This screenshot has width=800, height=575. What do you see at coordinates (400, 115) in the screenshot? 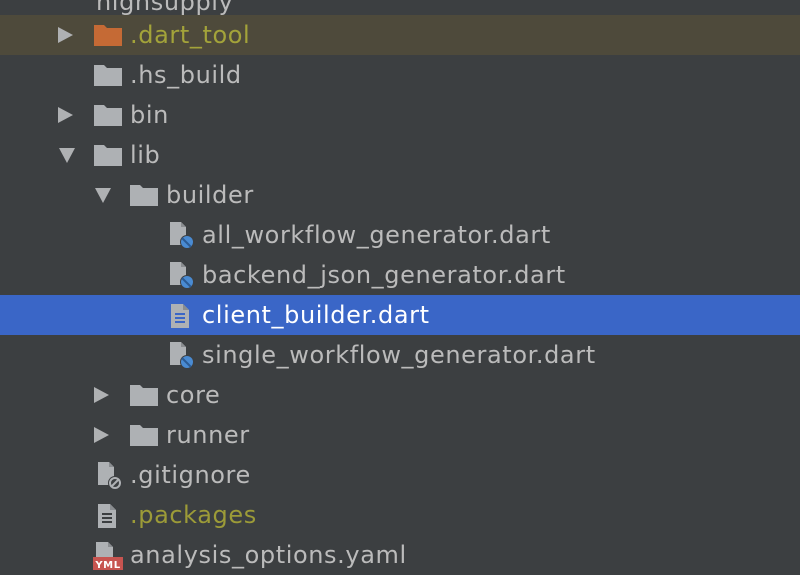
I see `tree-row-bin: bin` at bounding box center [400, 115].